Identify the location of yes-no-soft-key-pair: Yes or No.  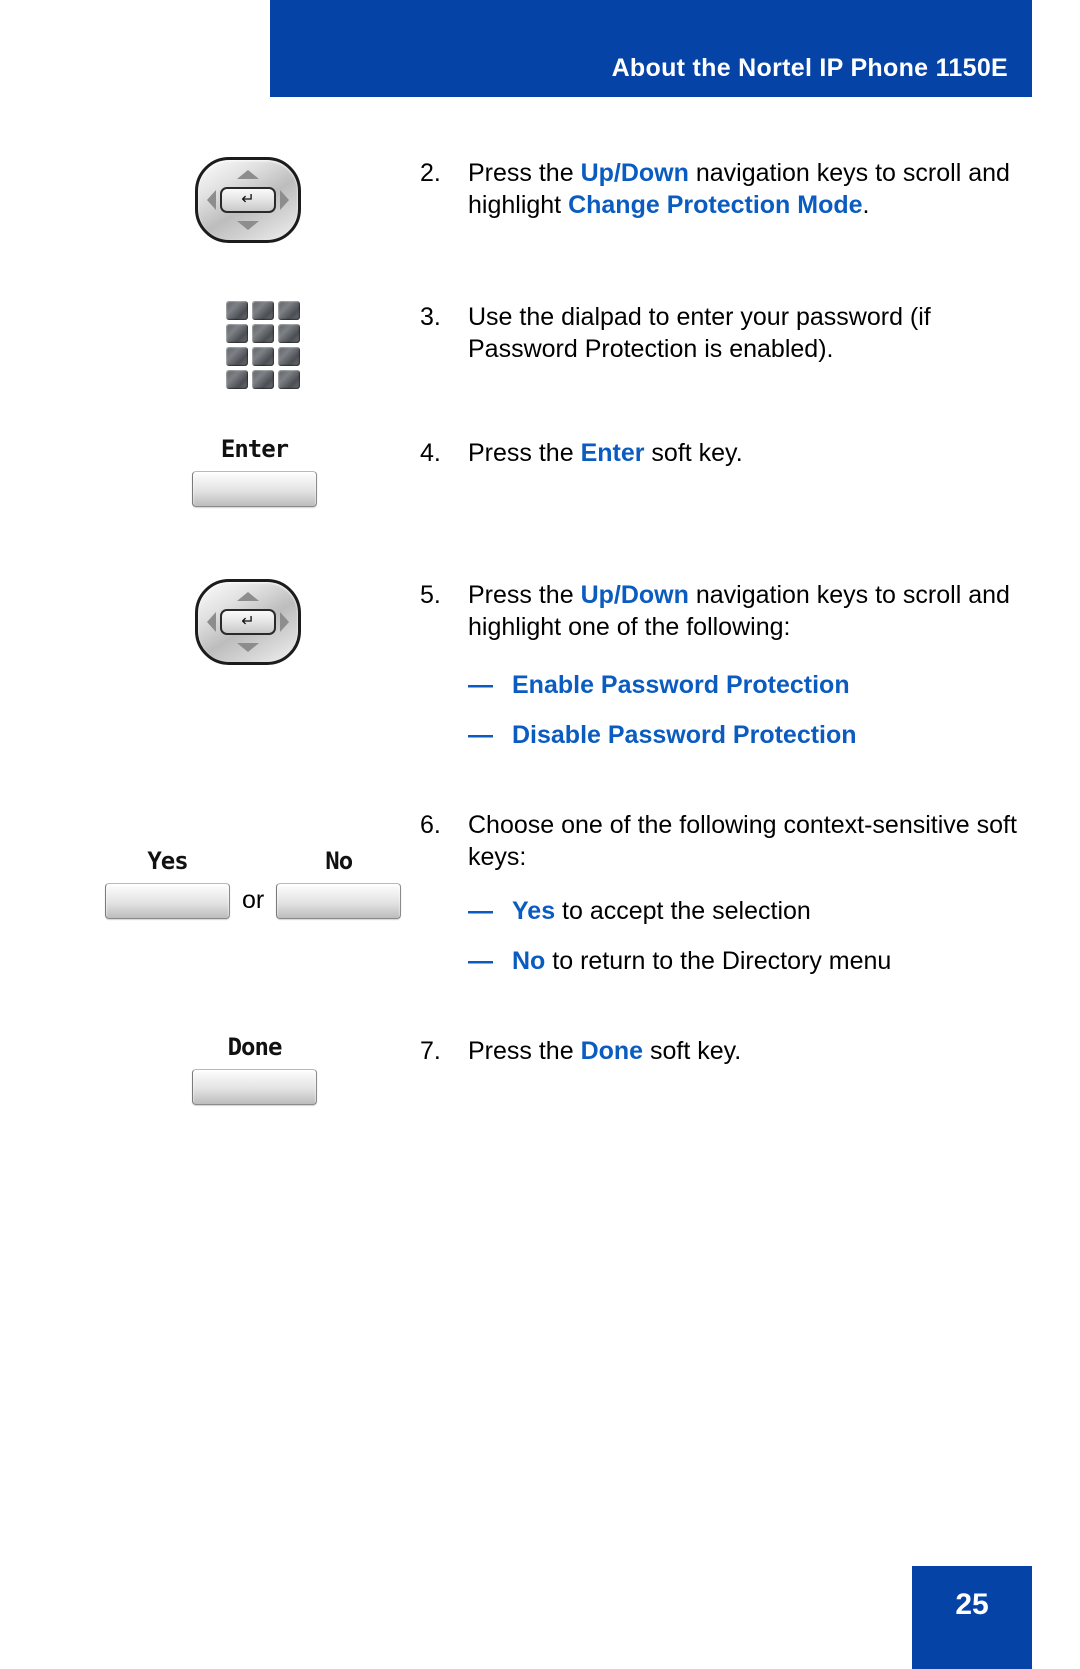
(262, 884).